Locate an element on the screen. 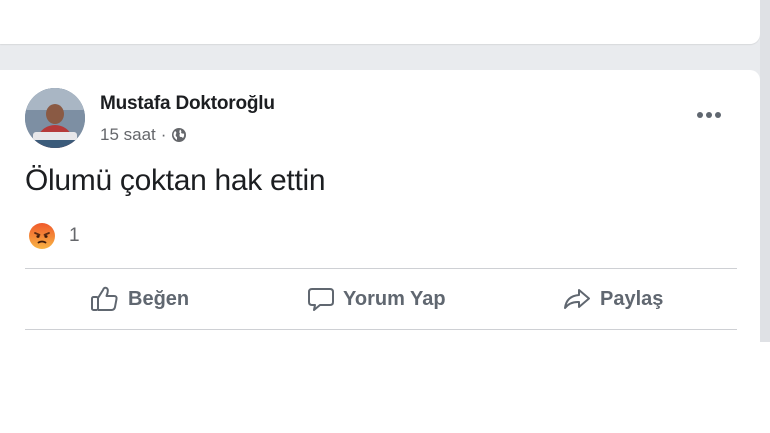 Image resolution: width=770 pixels, height=433 pixels. previous-post-card is located at coordinates (380, 22).